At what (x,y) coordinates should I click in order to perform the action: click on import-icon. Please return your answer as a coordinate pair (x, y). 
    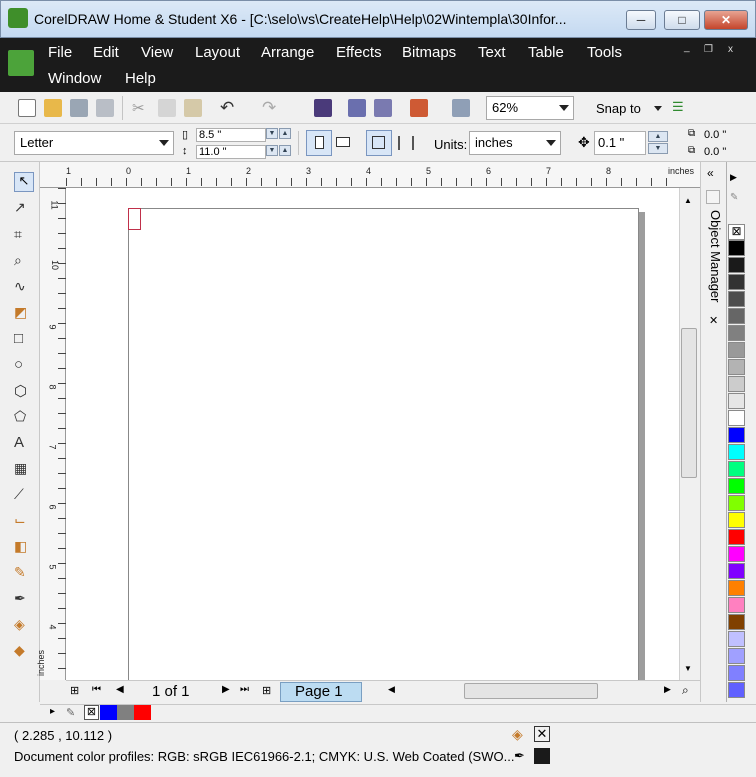
    Looking at the image, I should click on (323, 108).